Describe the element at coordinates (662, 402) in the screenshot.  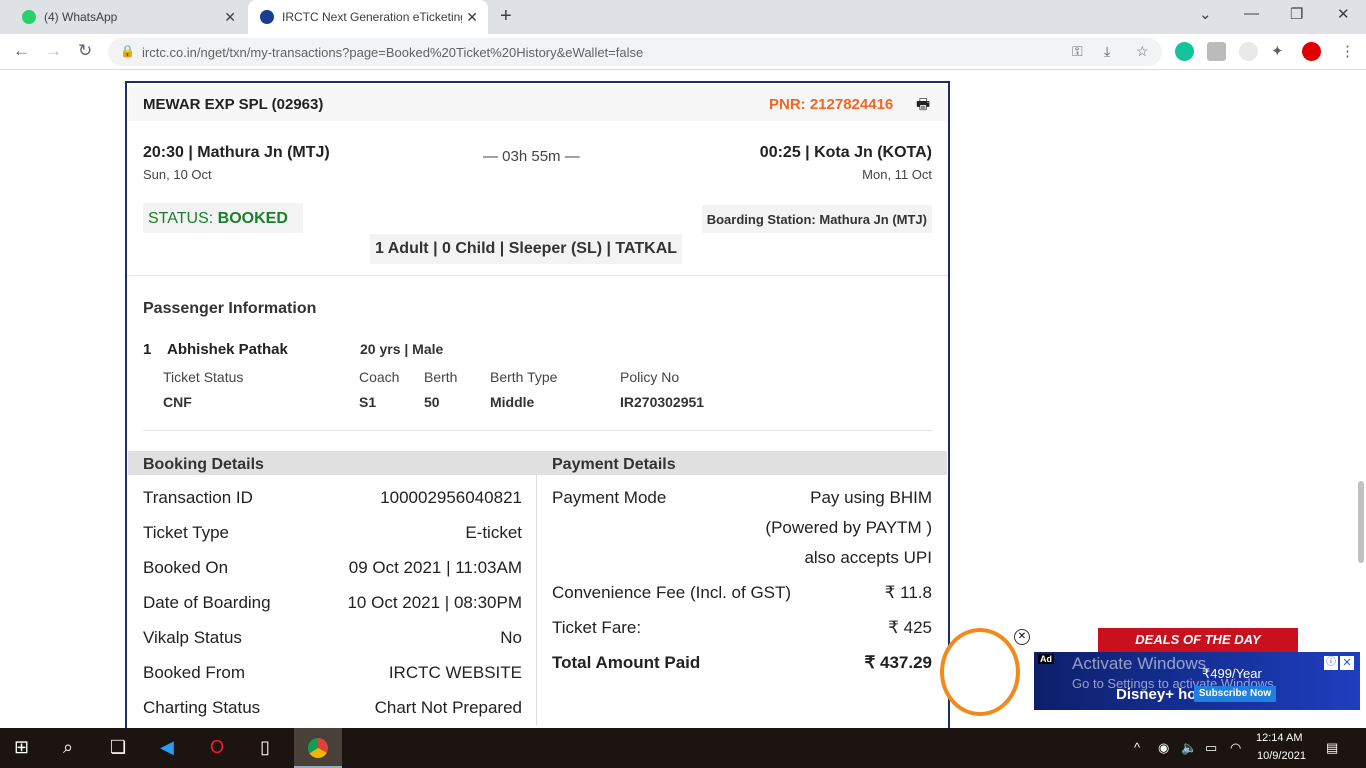
I see `value-policy-no: IR270302951` at that location.